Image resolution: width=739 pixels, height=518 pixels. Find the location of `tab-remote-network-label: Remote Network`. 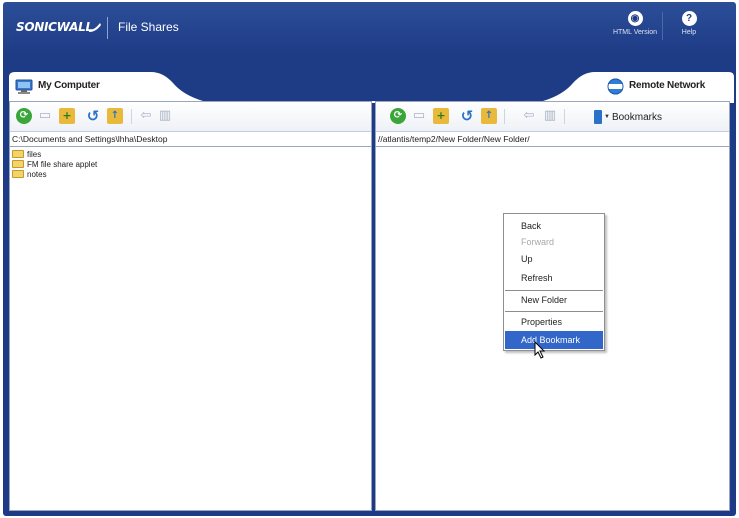

tab-remote-network-label: Remote Network is located at coordinates (667, 85).